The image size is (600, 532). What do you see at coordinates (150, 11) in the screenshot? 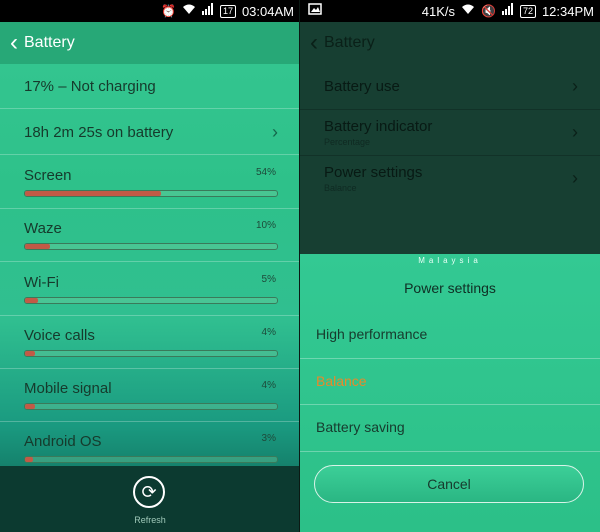
I see `status-bar: ⏰ 17 03:04AM` at bounding box center [150, 11].